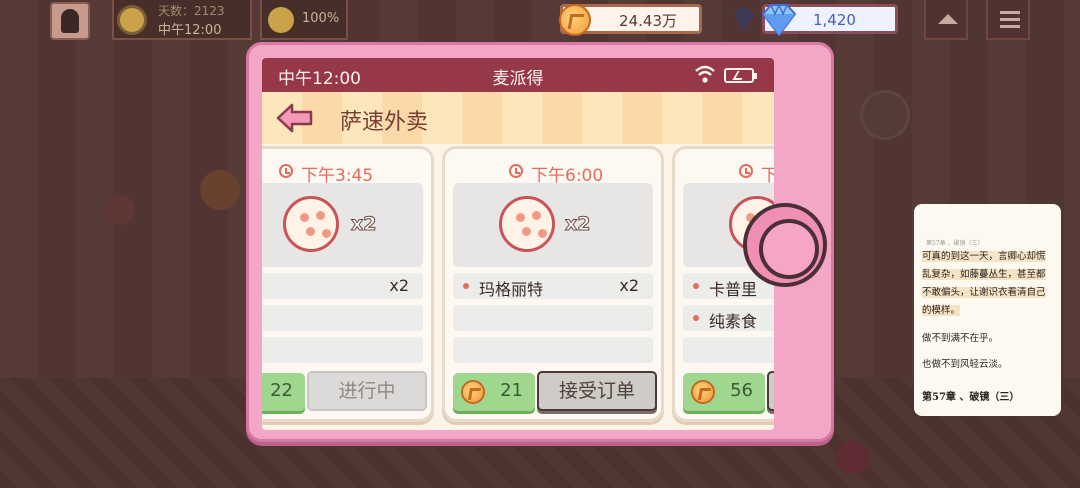 The width and height of the screenshot is (1080, 488). What do you see at coordinates (511, 289) in the screenshot?
I see `item-name: 玛格丽特` at bounding box center [511, 289].